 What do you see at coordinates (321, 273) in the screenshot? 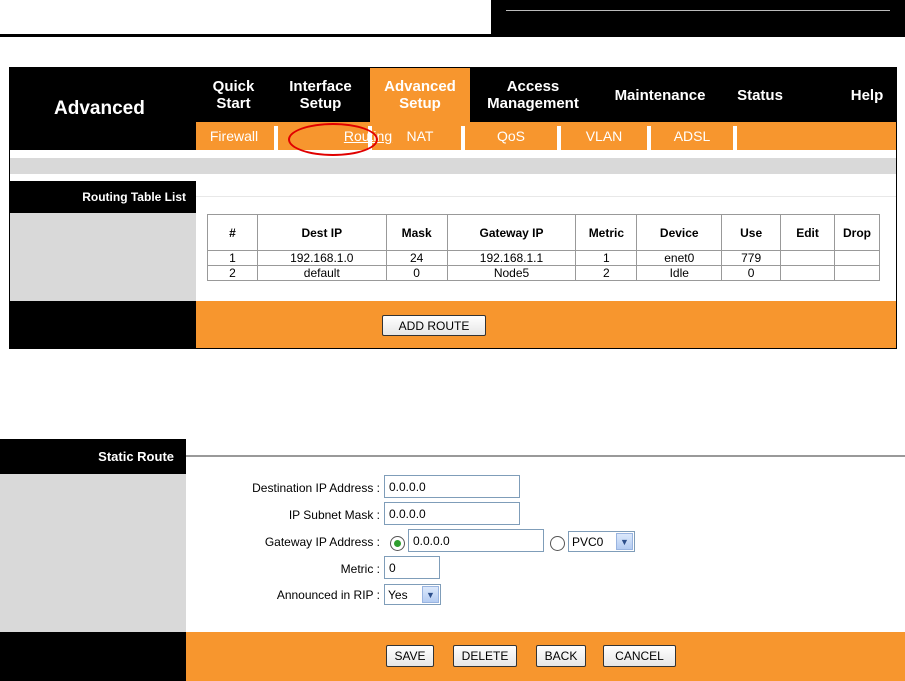
I see `table-cell: default` at bounding box center [321, 273].